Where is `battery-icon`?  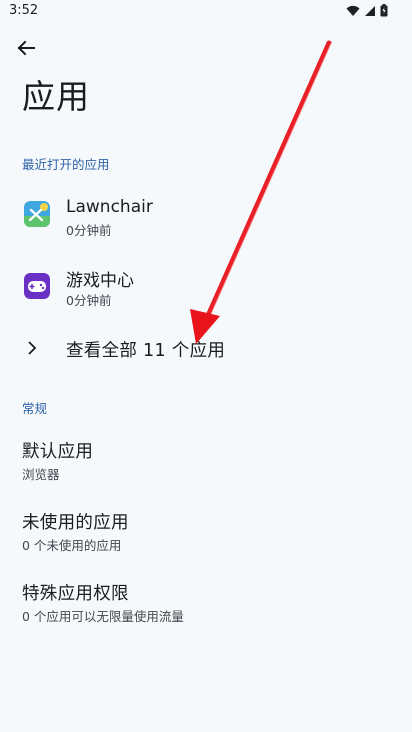
battery-icon is located at coordinates (384, 10).